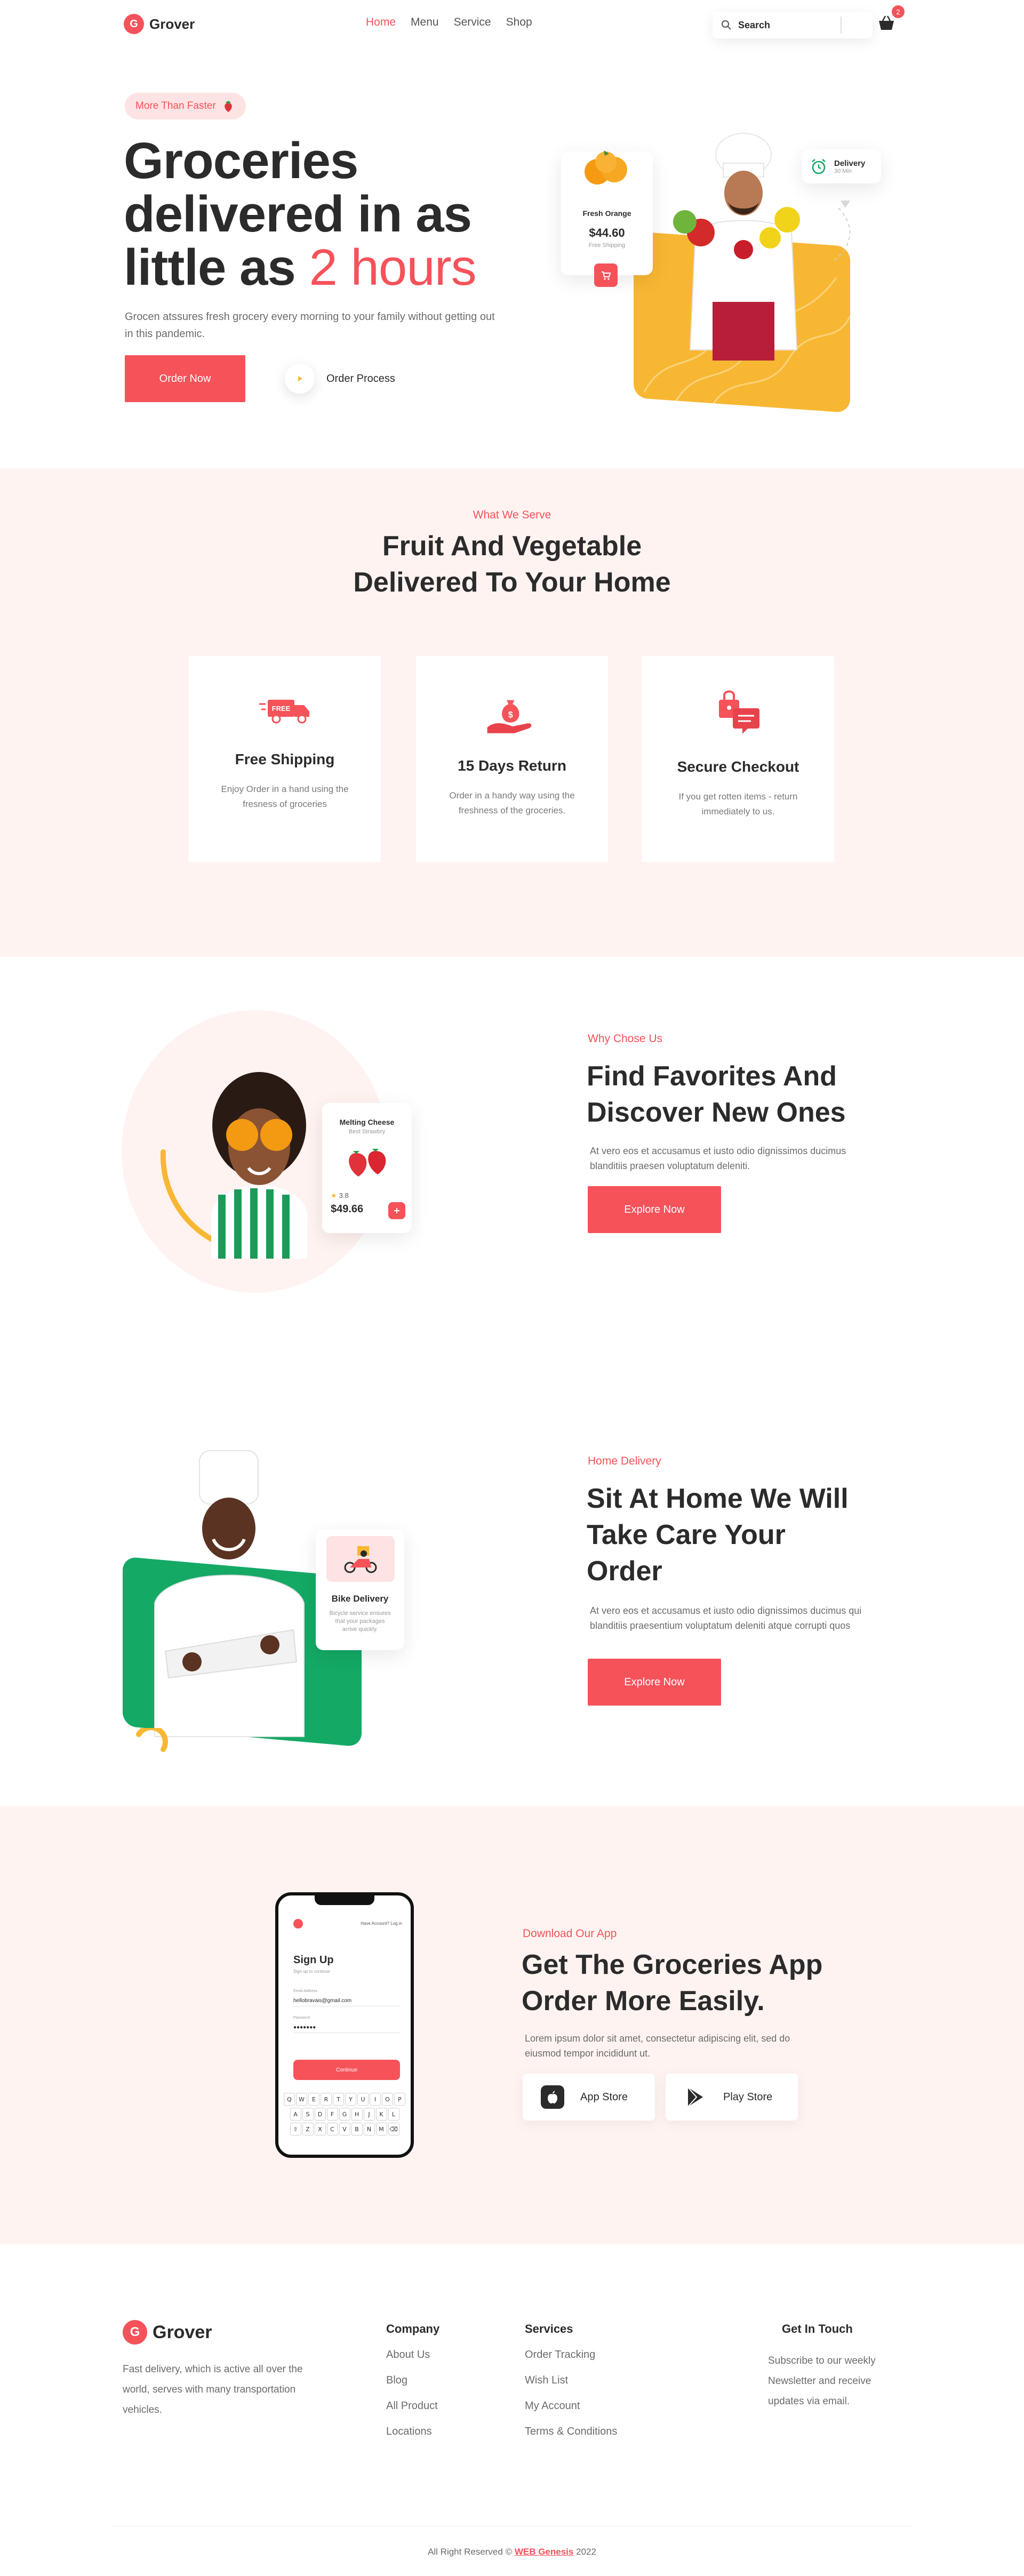 The width and height of the screenshot is (1024, 2576). What do you see at coordinates (817, 2328) in the screenshot?
I see `footer-contact-title: Get In Touch` at bounding box center [817, 2328].